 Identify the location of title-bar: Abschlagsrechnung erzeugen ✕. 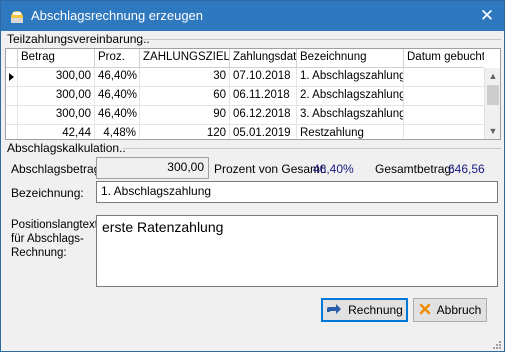
(252, 16).